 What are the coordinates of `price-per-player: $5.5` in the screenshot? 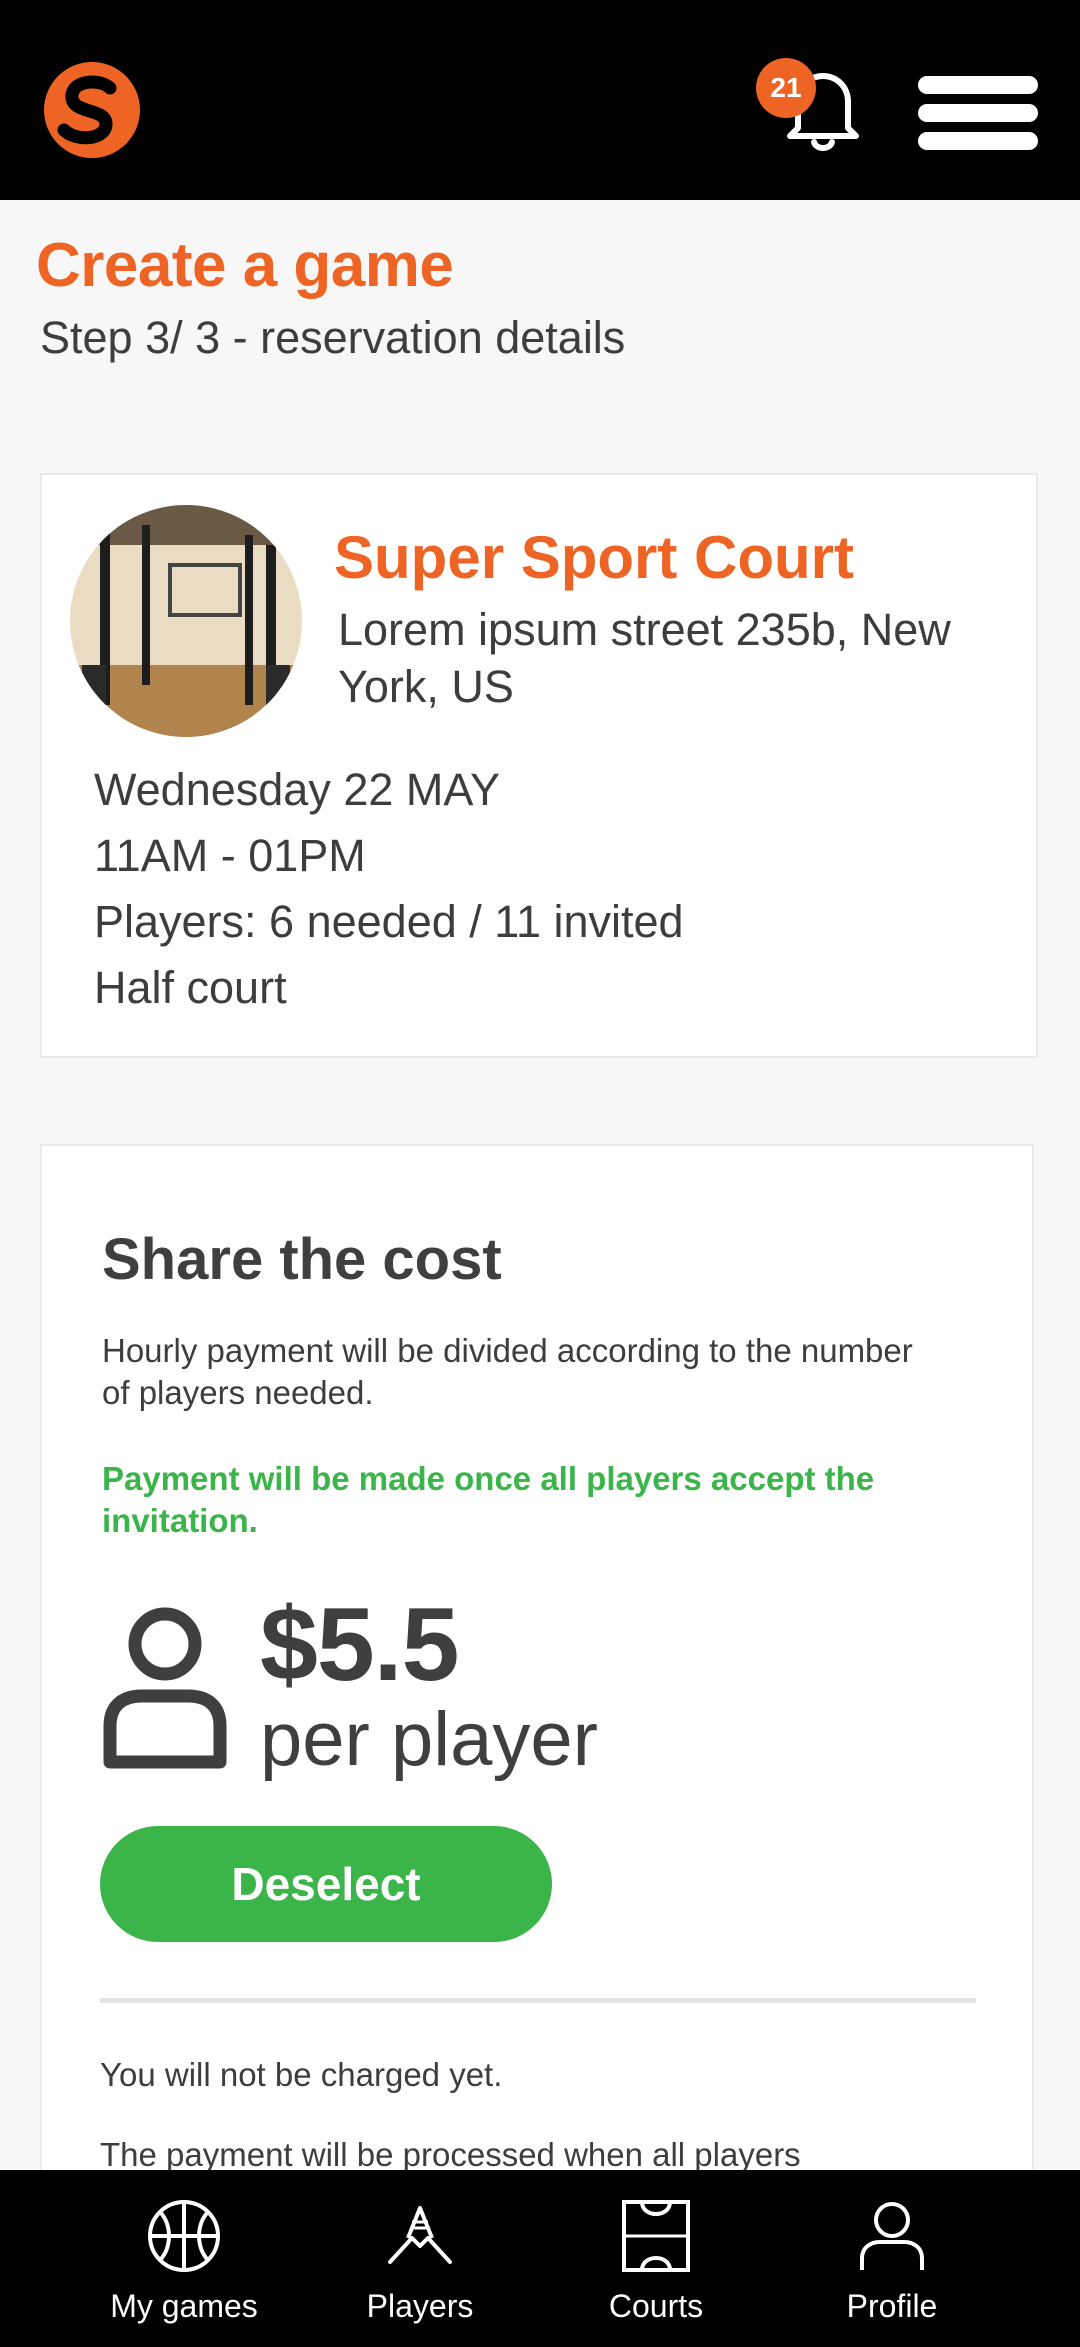 It's located at (359, 1645).